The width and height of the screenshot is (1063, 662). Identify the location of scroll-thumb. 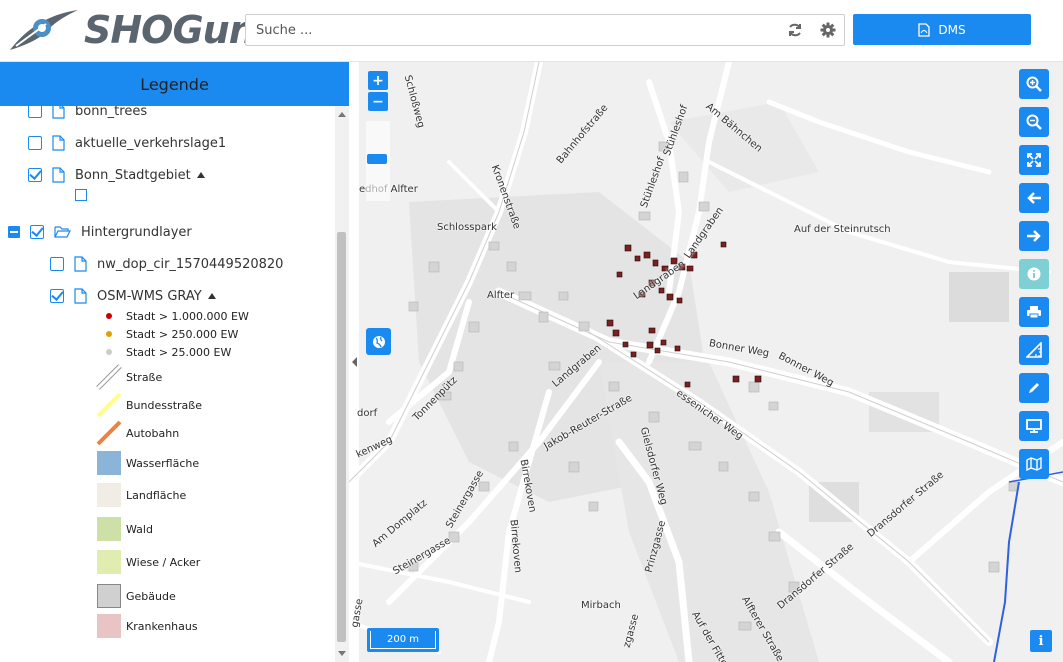
(341, 437).